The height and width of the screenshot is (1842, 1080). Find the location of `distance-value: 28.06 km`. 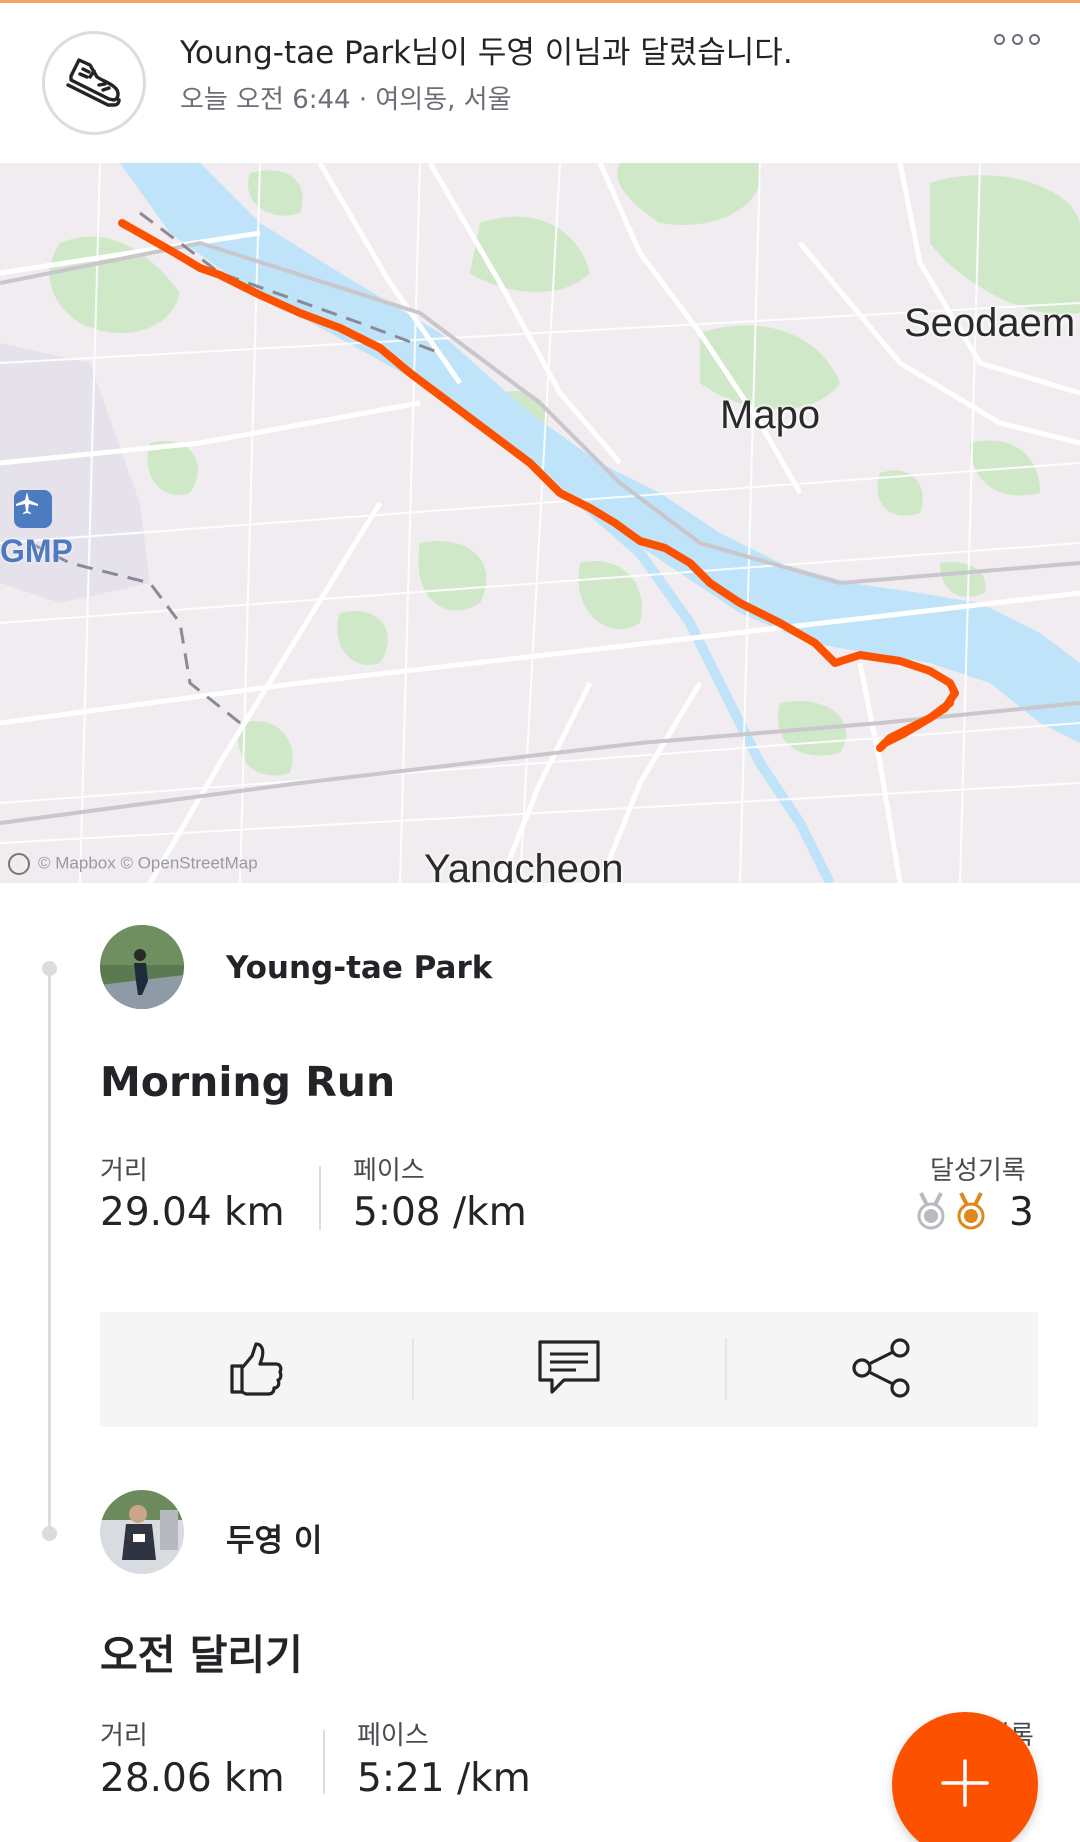

distance-value: 28.06 km is located at coordinates (192, 1778).